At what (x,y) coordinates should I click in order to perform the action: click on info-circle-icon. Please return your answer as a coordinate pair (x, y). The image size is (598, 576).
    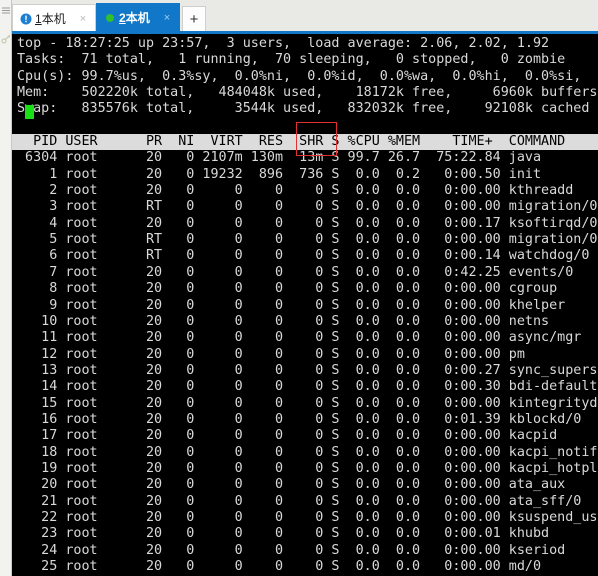
    Looking at the image, I should click on (26, 19).